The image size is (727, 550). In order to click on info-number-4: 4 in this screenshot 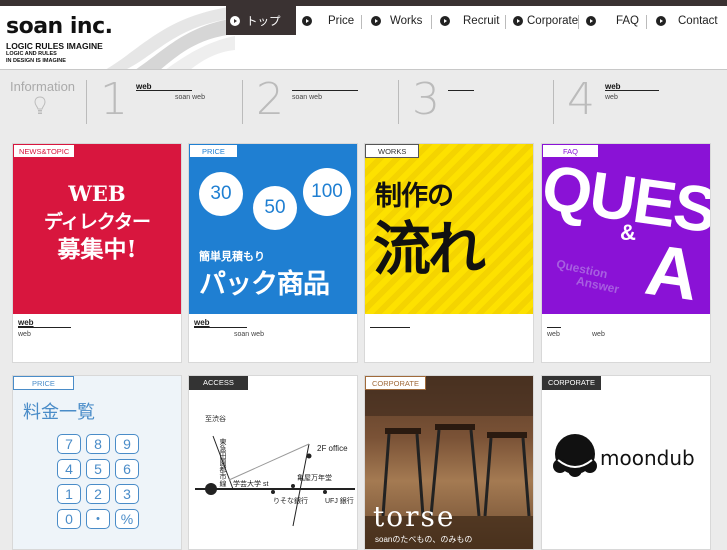, I will do `click(581, 99)`.